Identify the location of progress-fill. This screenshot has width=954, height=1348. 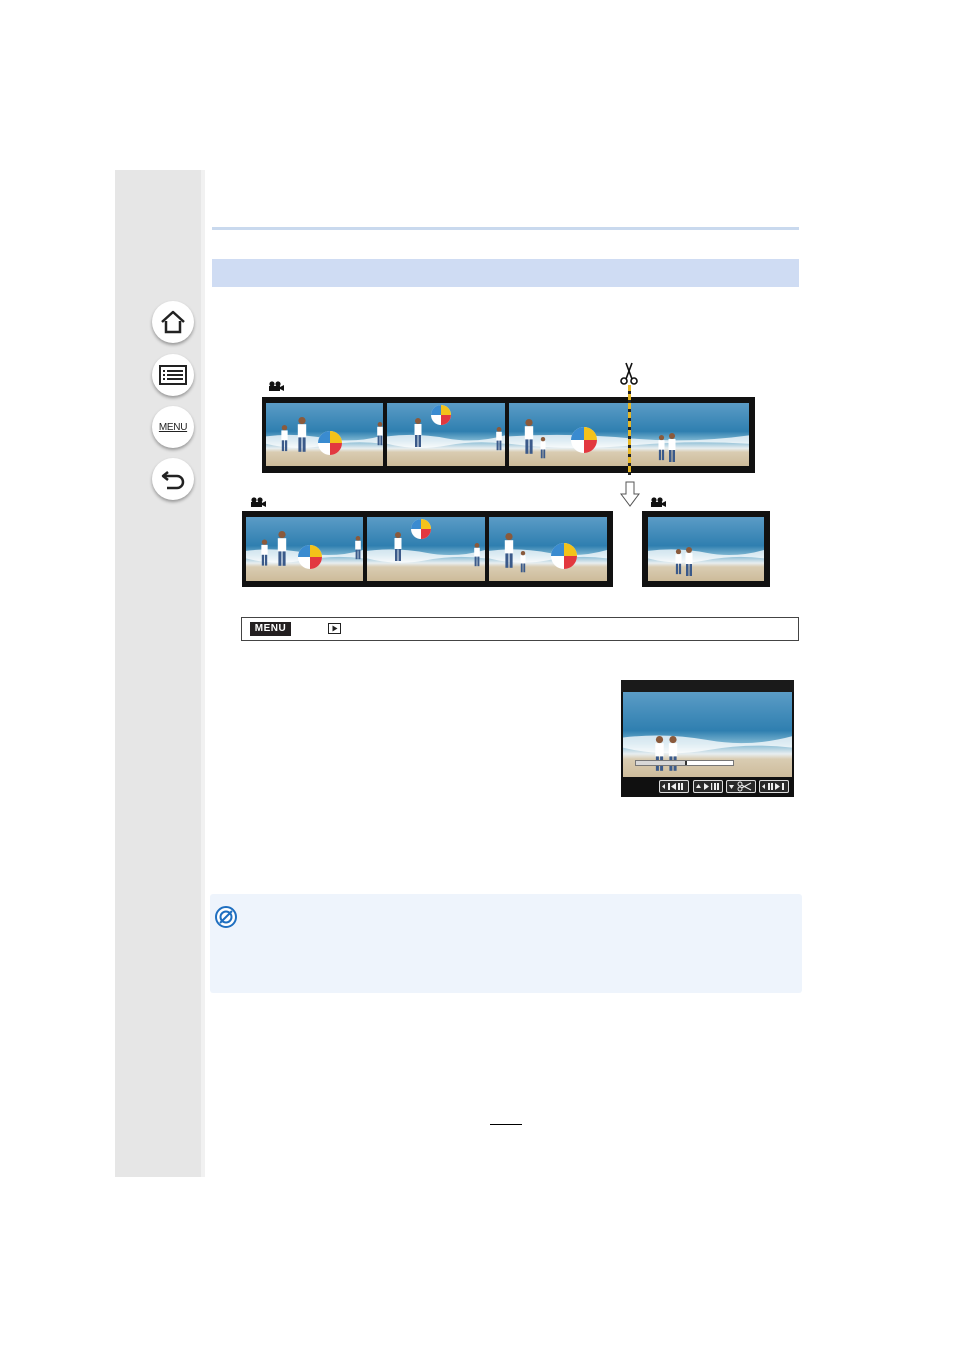
(661, 763).